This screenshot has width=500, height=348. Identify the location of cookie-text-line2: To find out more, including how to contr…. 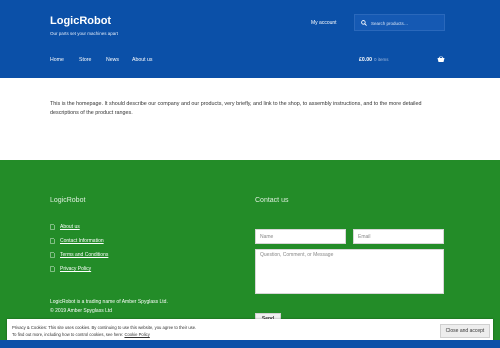
(104, 334).